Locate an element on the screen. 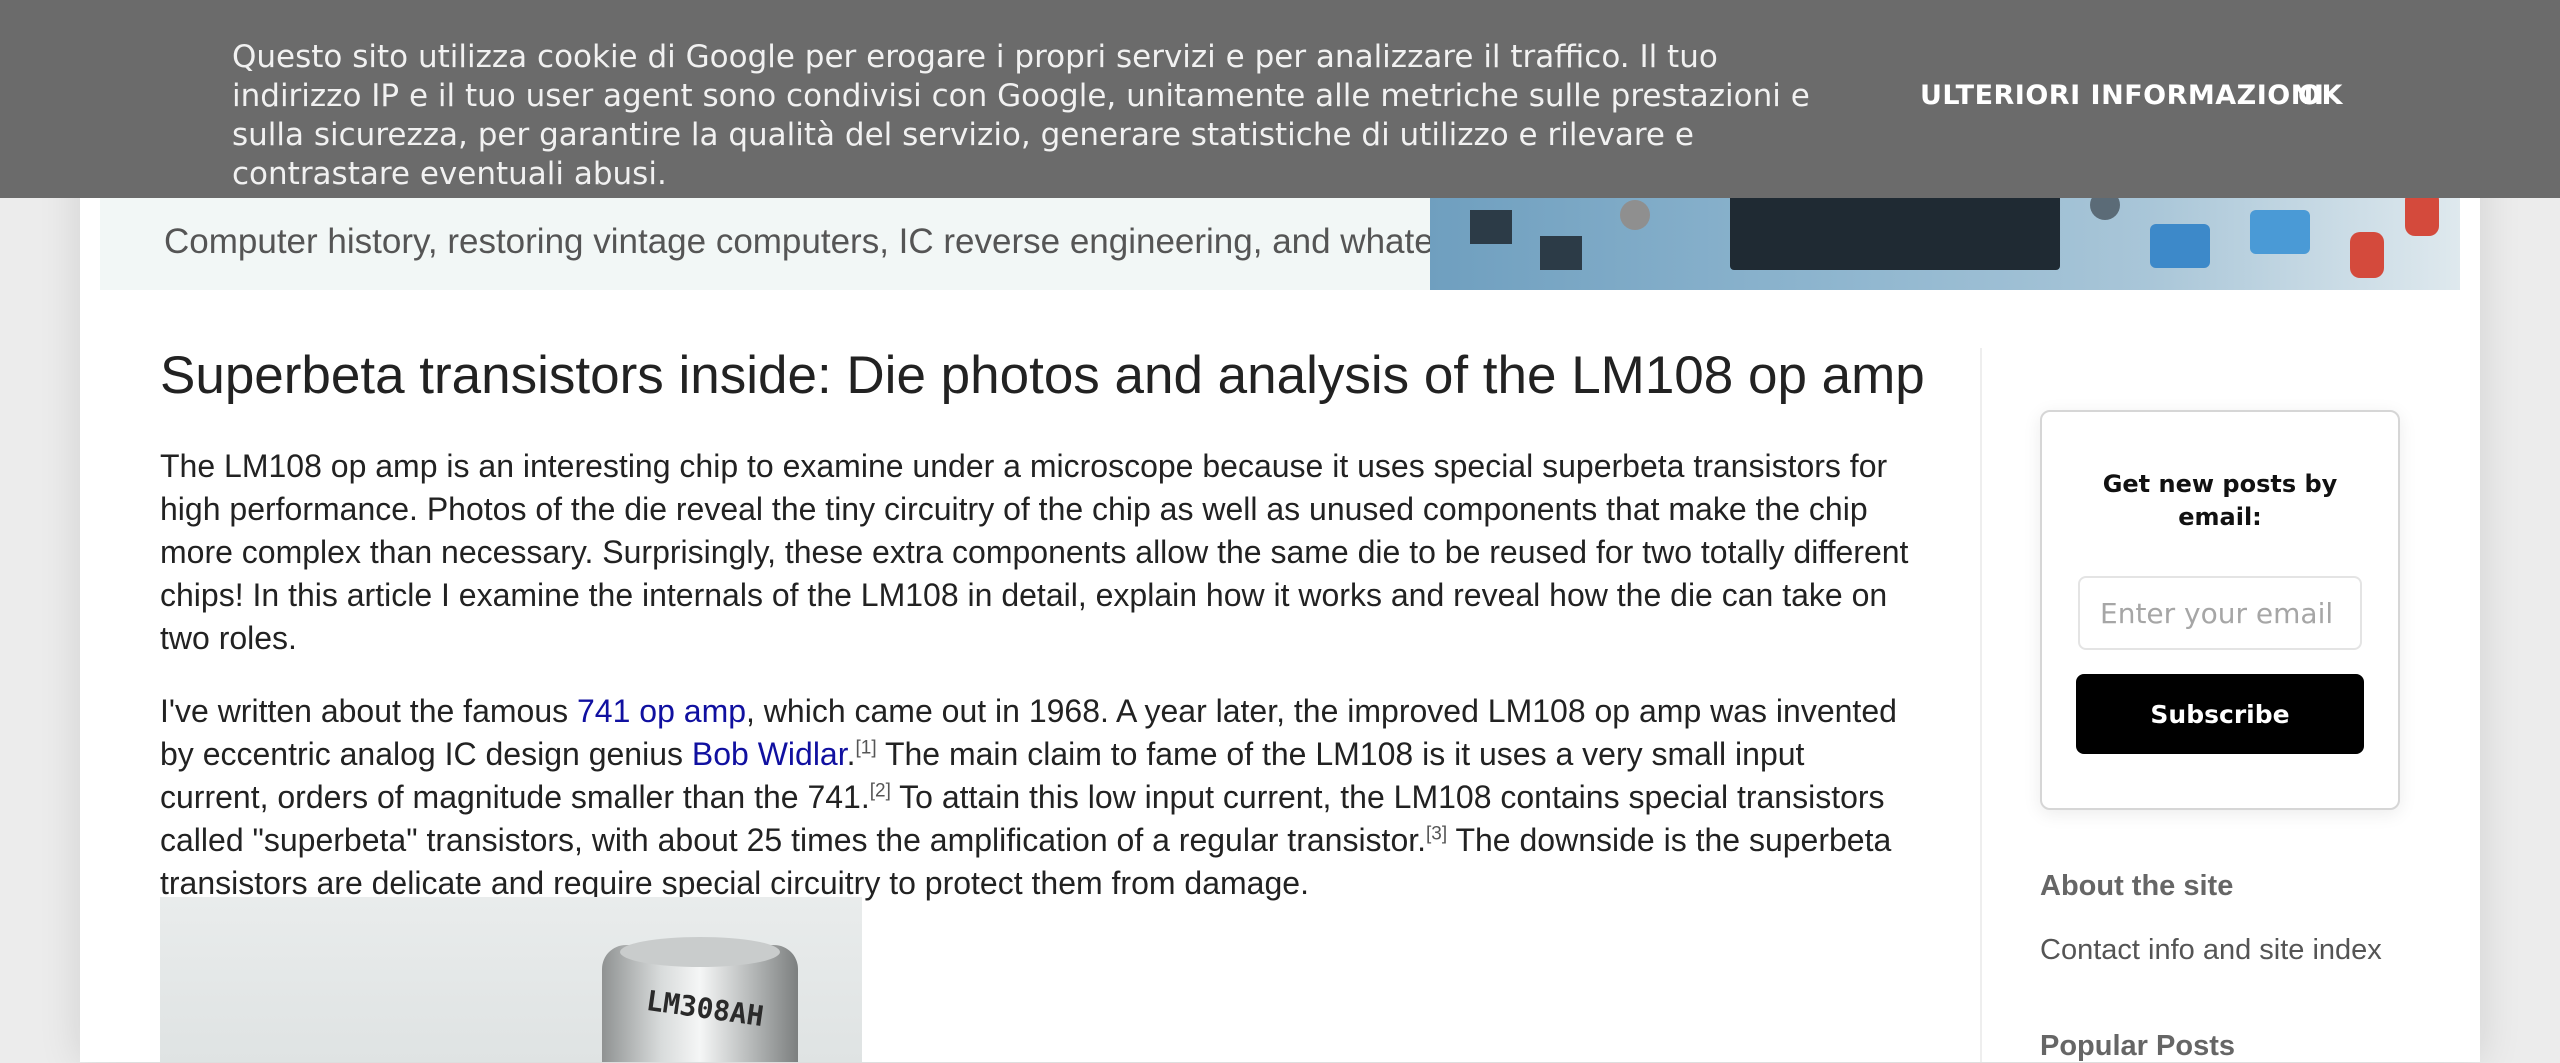 The height and width of the screenshot is (1063, 2560). subscribe-heading: Get new posts by email: is located at coordinates (2220, 500).